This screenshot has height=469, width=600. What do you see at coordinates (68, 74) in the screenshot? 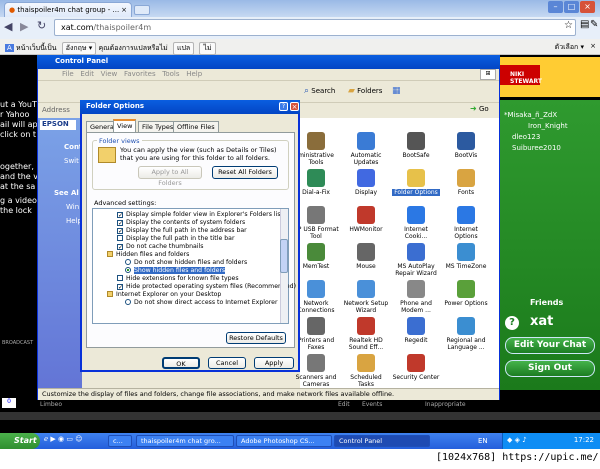
I see `menu-item: File` at bounding box center [68, 74].